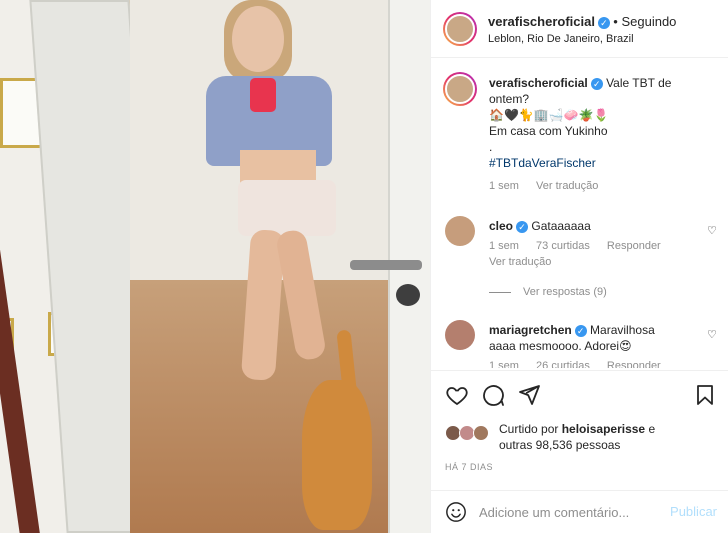  What do you see at coordinates (549, 115) in the screenshot?
I see `caption-emojis: 🏠🖤🐈🏢🛁🧼🪴🌷` at bounding box center [549, 115].